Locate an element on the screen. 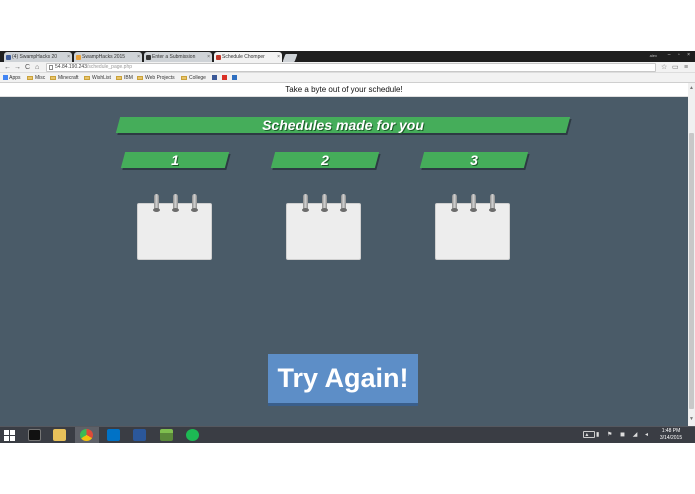  reload-icon: C is located at coordinates (27, 67).